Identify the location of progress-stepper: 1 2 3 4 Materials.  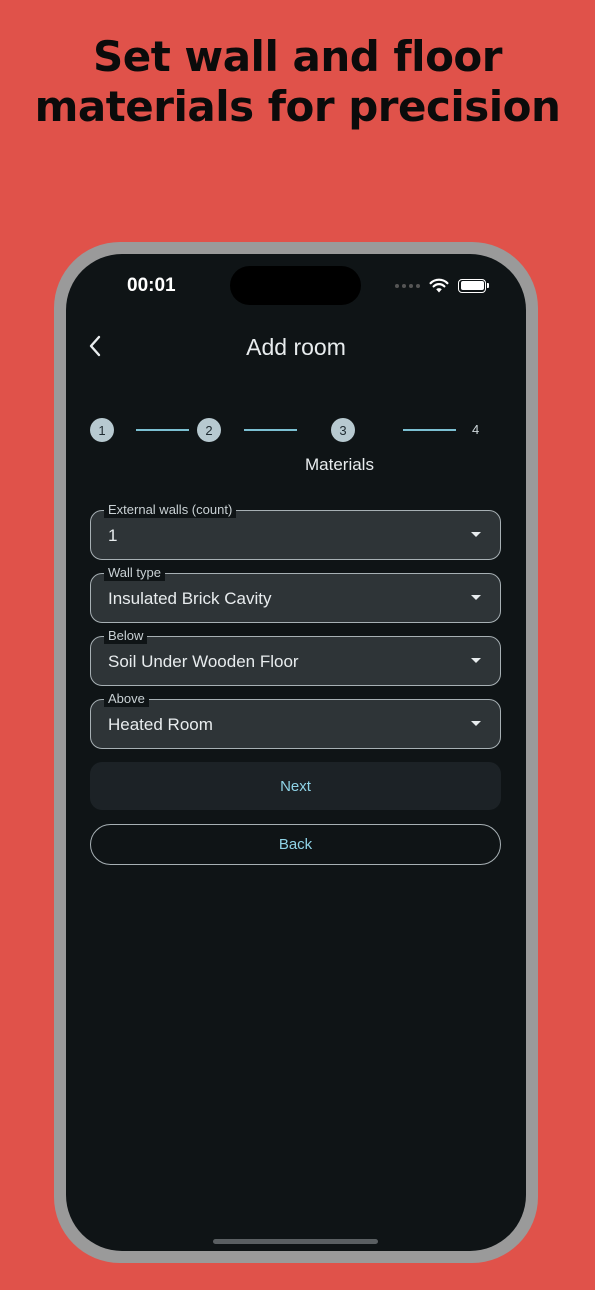
(296, 369).